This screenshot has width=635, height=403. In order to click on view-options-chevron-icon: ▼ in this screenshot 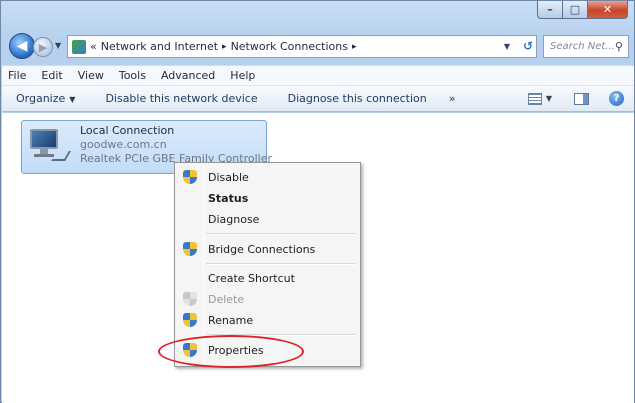, I will do `click(549, 98)`.